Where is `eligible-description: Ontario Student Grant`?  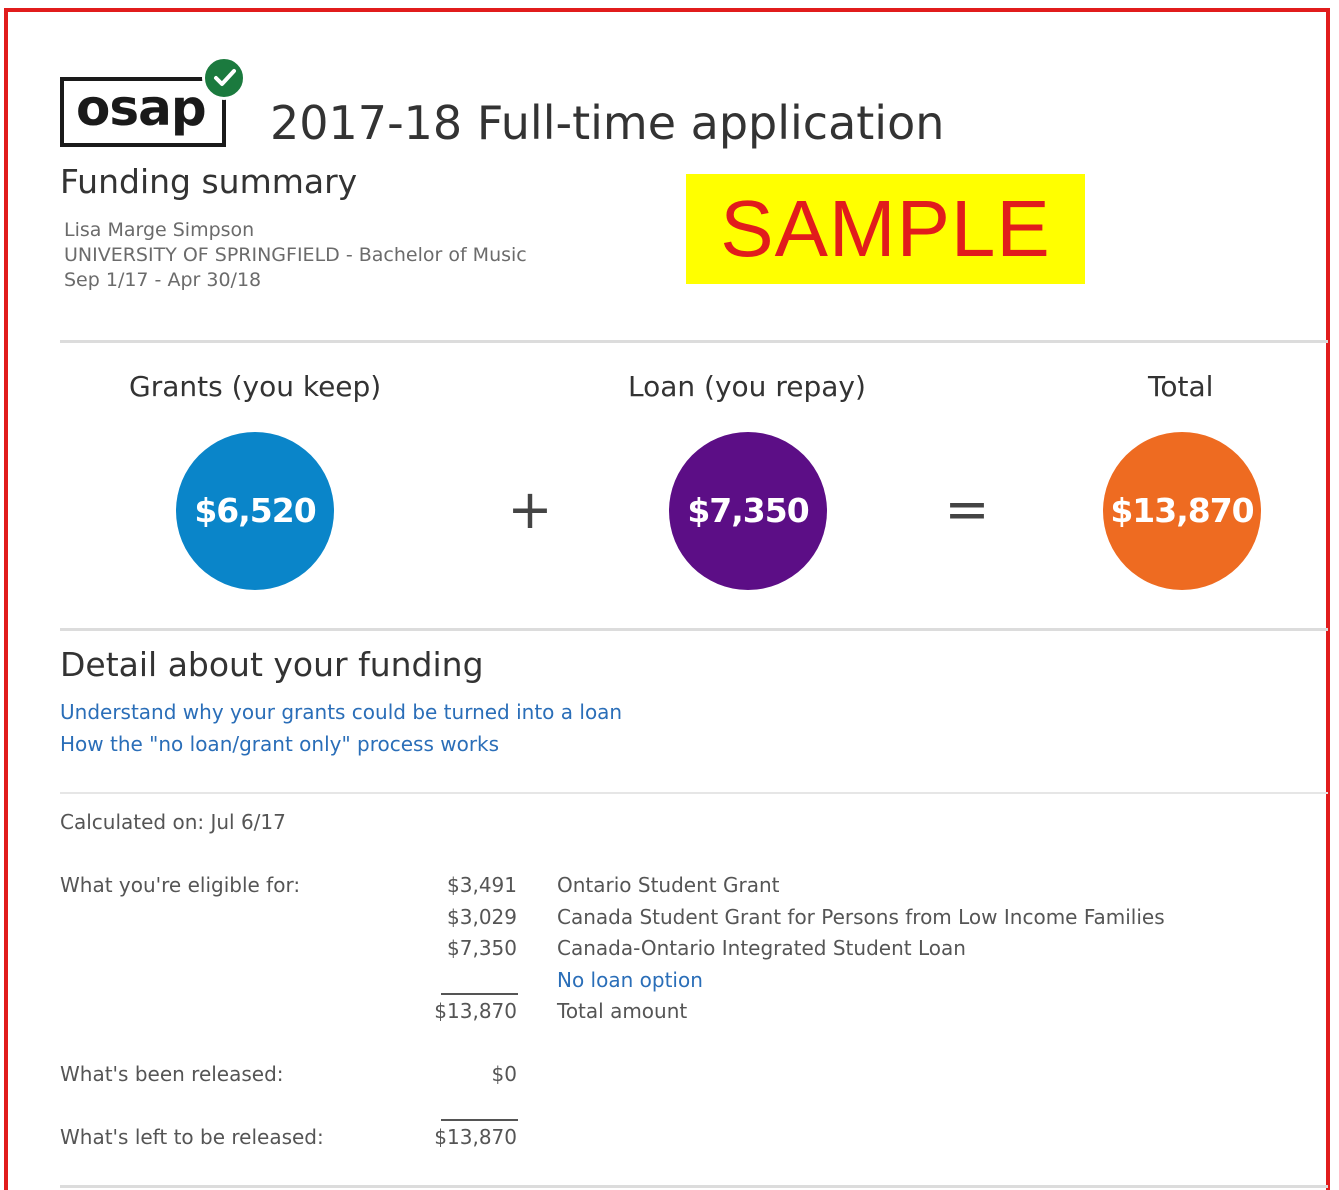
eligible-description: Ontario Student Grant is located at coordinates (668, 885).